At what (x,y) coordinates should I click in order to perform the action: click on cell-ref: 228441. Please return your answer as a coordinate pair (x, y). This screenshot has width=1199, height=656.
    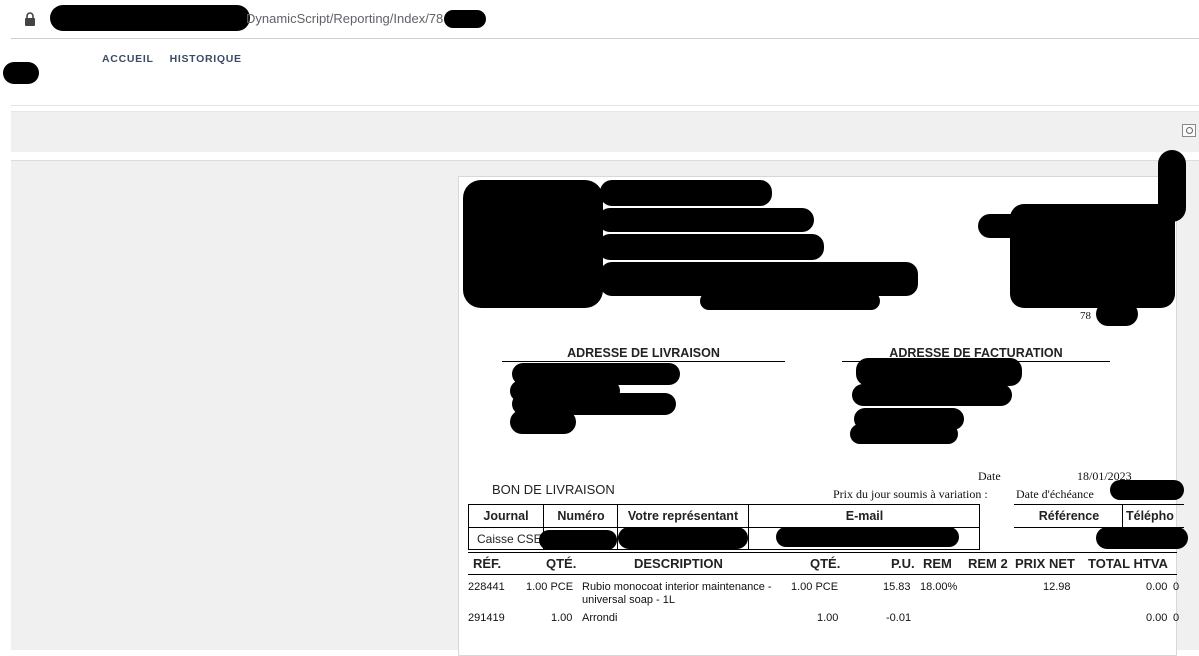
    Looking at the image, I should click on (486, 587).